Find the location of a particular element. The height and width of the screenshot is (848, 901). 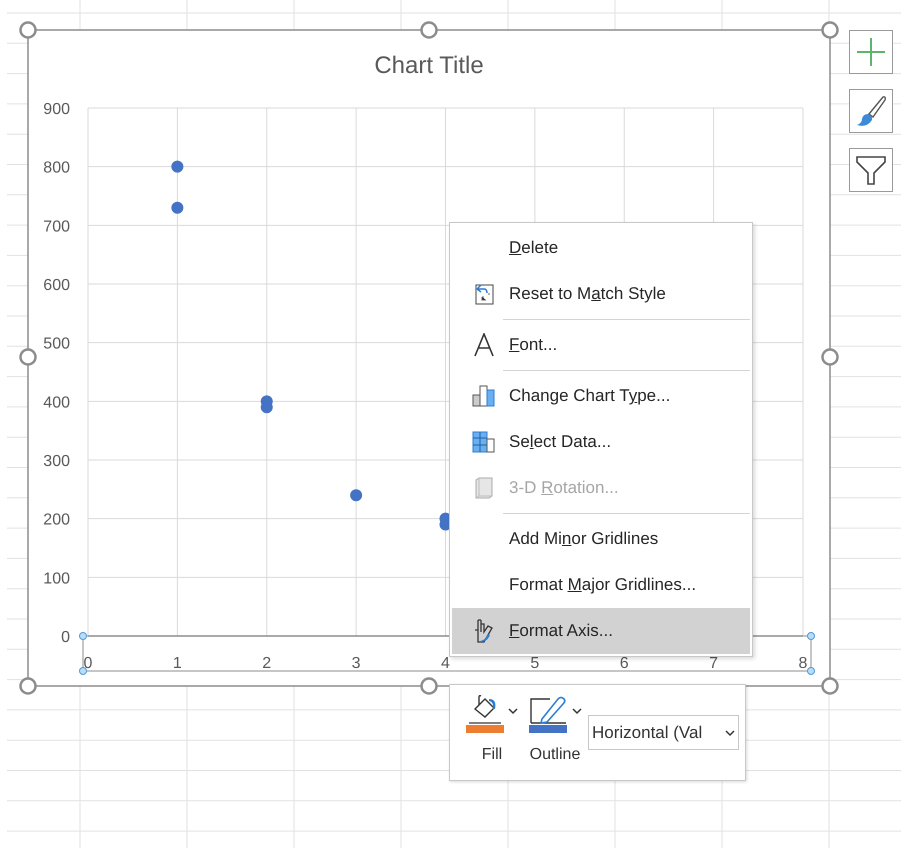

menu-item: Add Minor Gridlines is located at coordinates (601, 539).